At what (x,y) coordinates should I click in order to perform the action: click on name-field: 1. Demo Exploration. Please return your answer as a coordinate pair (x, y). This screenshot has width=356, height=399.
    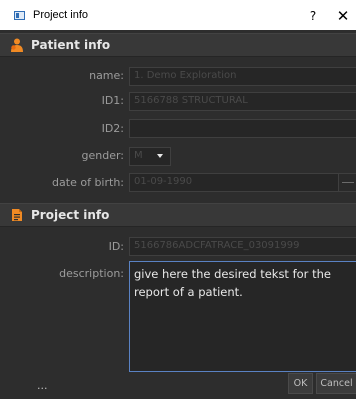
    Looking at the image, I should click on (242, 76).